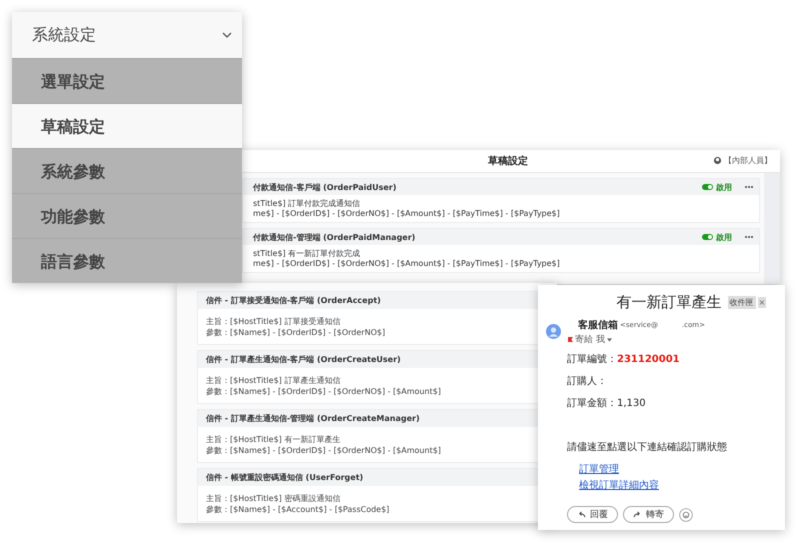 This screenshot has height=550, width=800. I want to click on scrollbar, so click(772, 228).